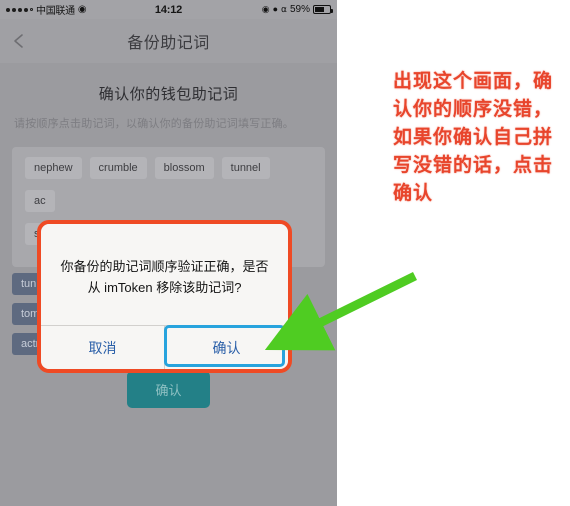  I want to click on answer-row: nephew crumble blossom tunnel, so click(168, 167).